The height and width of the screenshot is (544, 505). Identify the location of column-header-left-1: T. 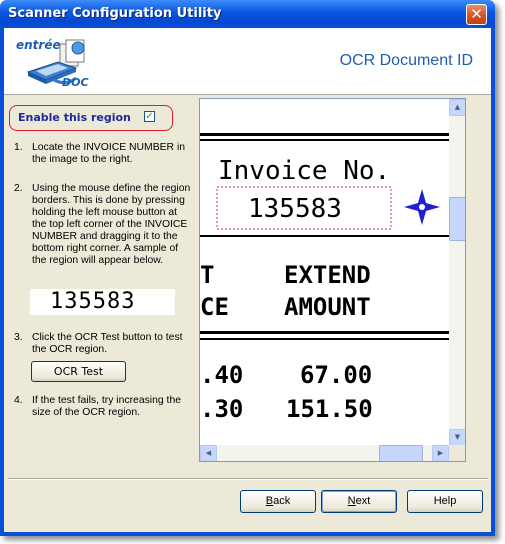
(207, 275).